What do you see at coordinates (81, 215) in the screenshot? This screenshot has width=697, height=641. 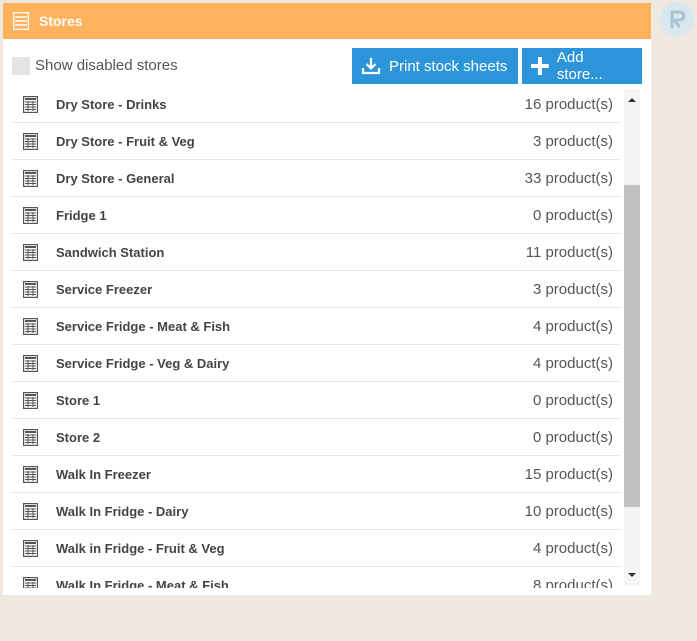 I see `store-name: Fridge 1` at bounding box center [81, 215].